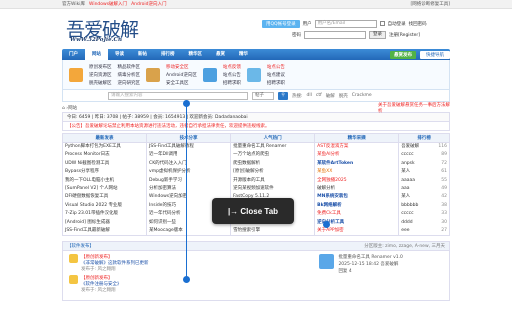  I want to click on windows-guide-link: Windows破解入门, so click(108, 4).